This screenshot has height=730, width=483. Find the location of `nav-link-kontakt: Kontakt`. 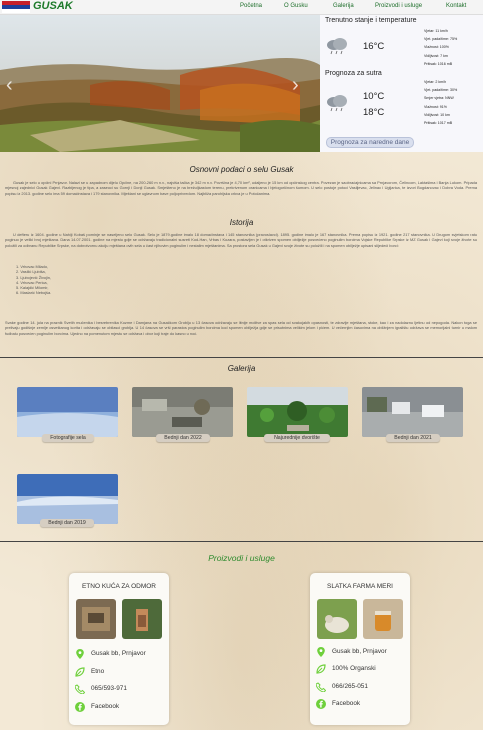

nav-link-kontakt: Kontakt is located at coordinates (456, 6).